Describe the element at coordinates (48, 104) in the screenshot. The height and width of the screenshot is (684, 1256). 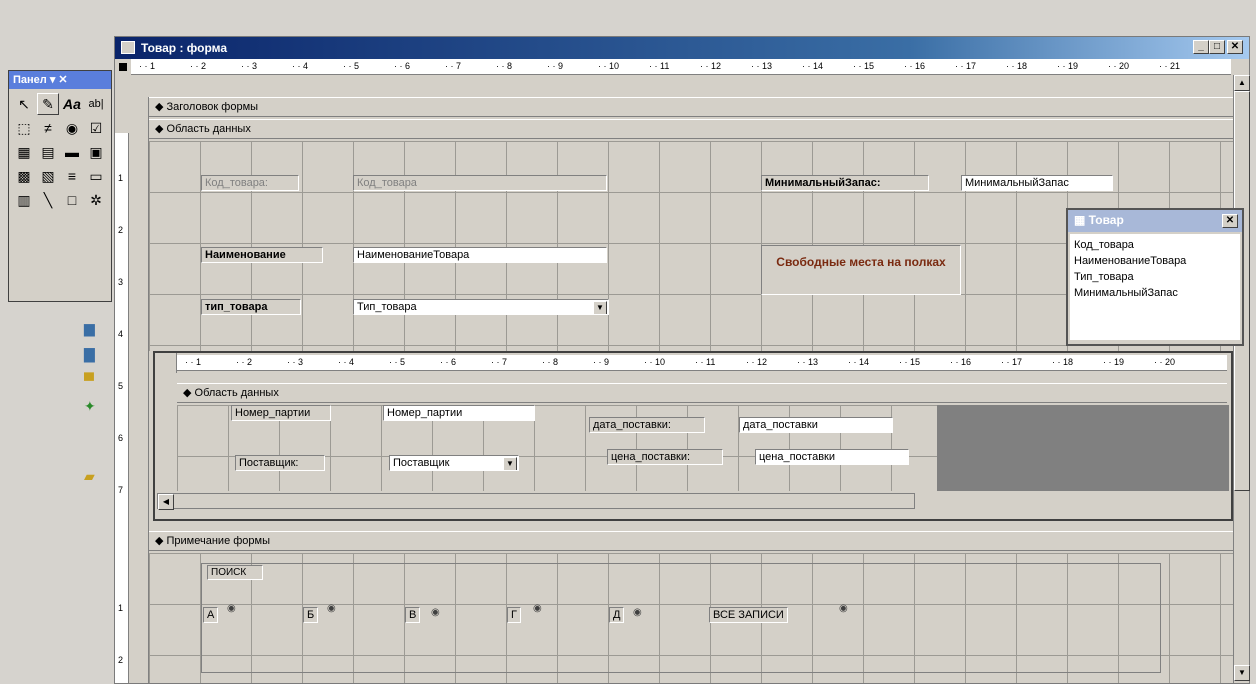
I see `wizard-icon: ✎` at that location.